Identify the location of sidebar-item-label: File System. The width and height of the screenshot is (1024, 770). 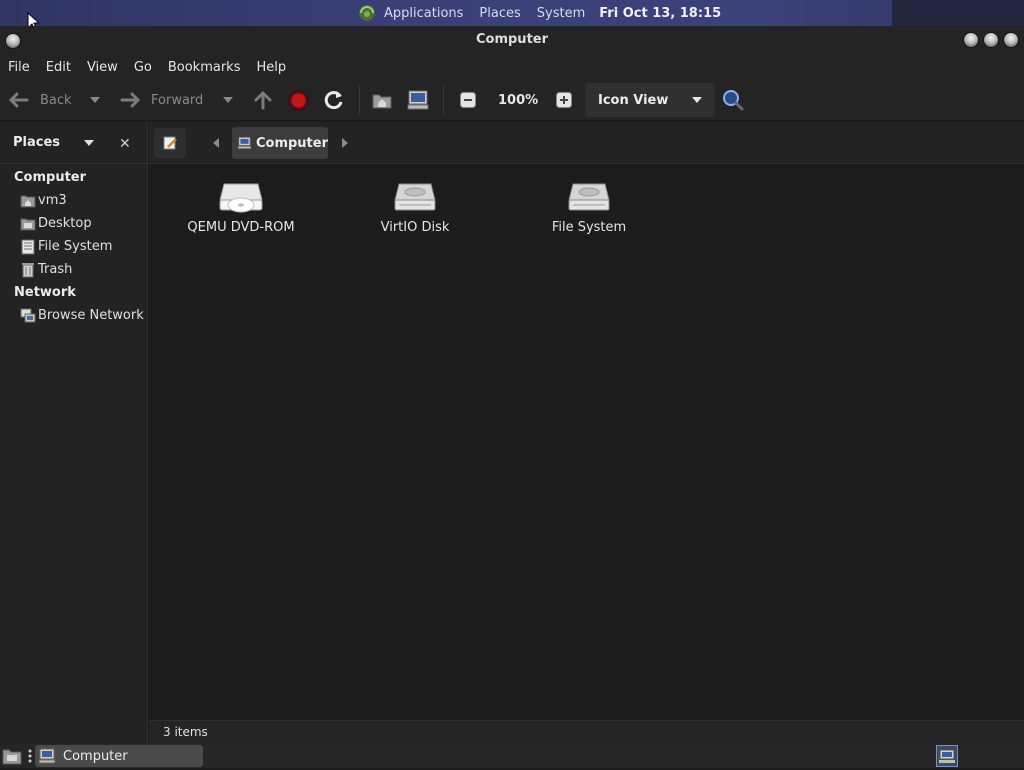
(75, 246).